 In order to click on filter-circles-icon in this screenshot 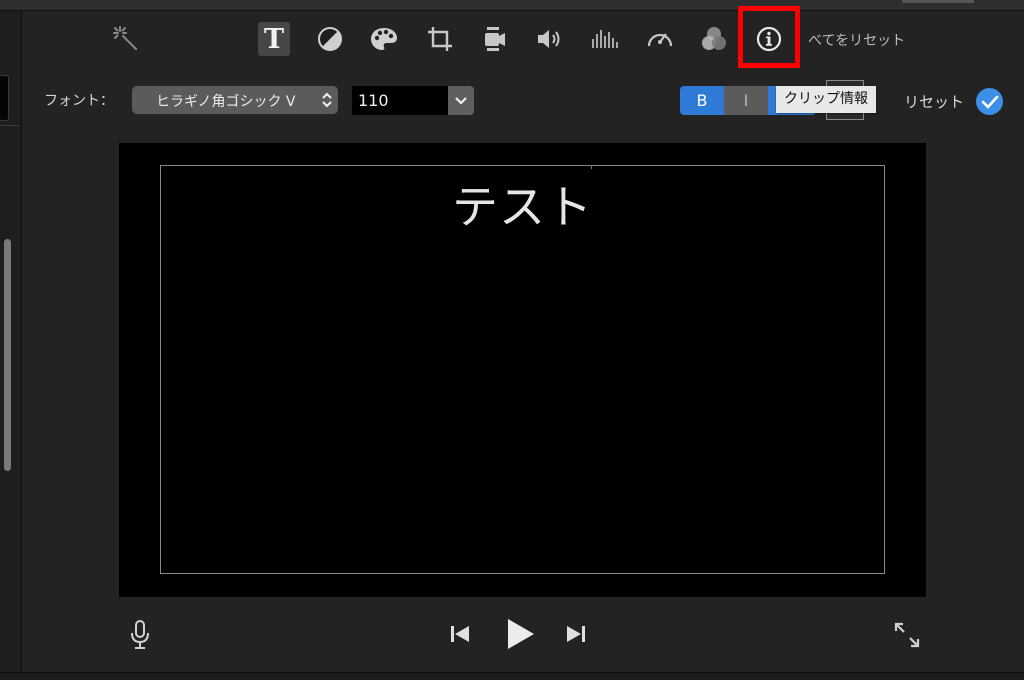, I will do `click(714, 38)`.